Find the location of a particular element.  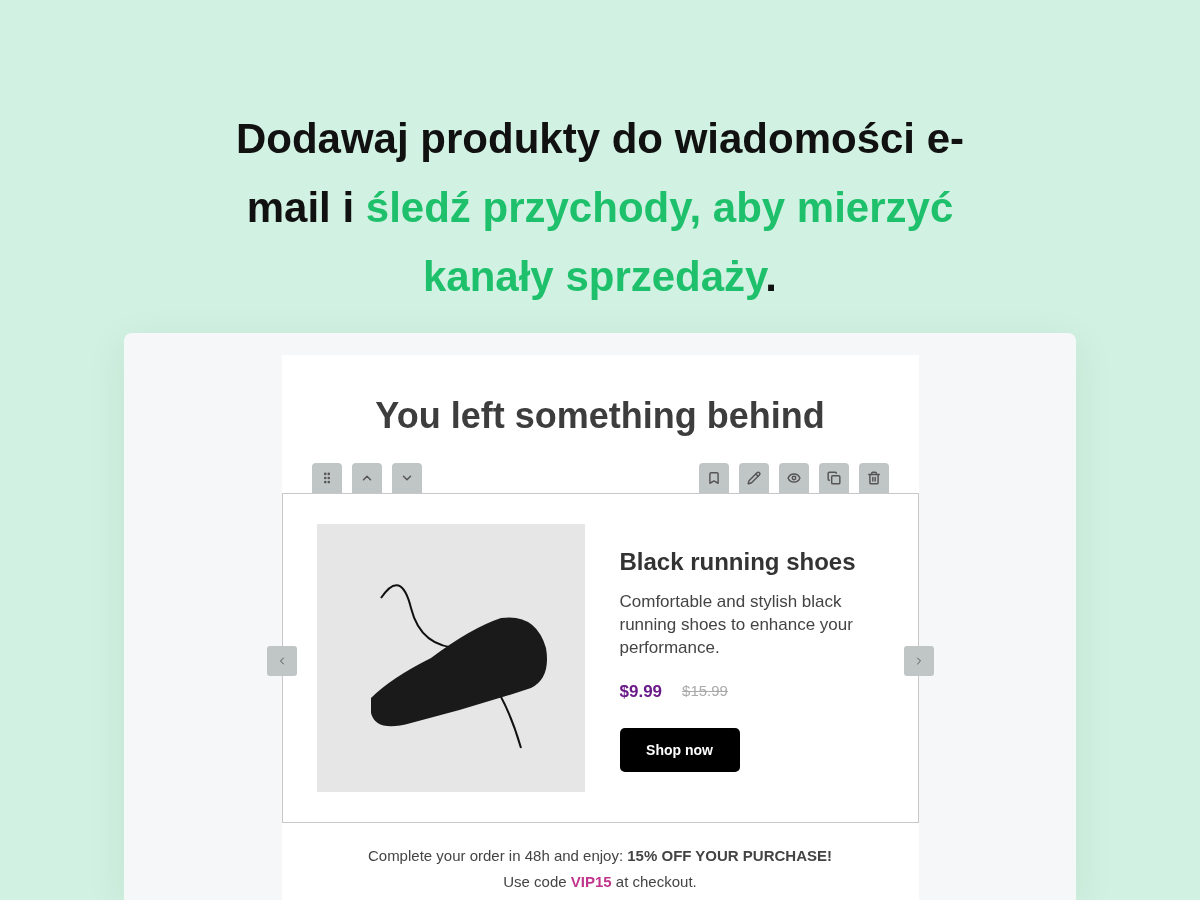

delete-icon is located at coordinates (873, 478).